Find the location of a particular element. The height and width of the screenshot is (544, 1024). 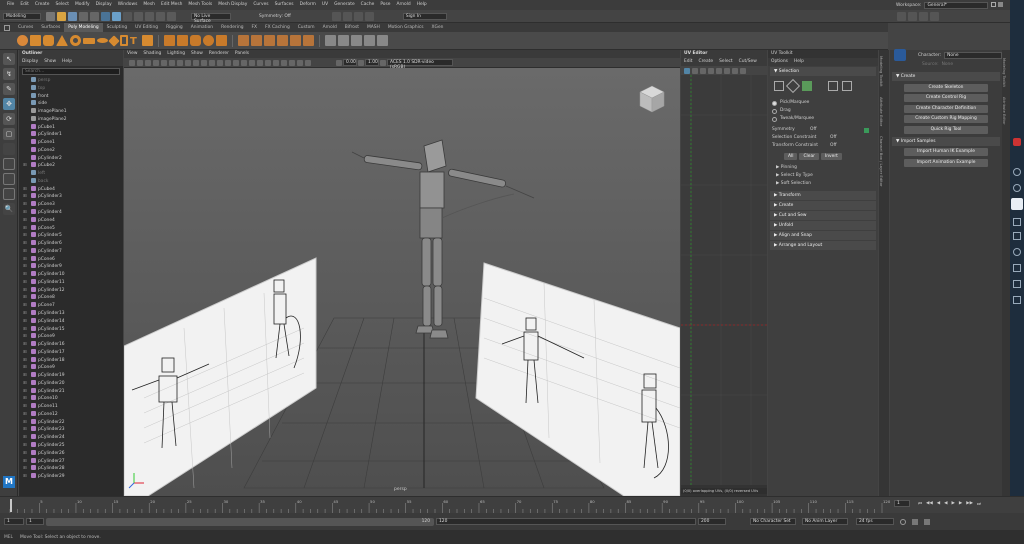

menu-generate: Generate is located at coordinates (344, 5).